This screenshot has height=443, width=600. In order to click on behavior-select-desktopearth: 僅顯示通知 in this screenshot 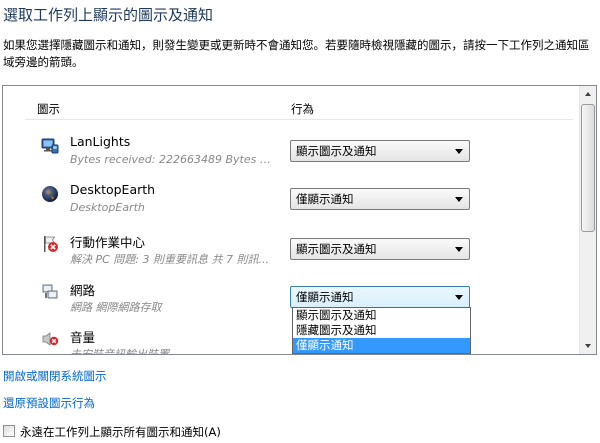, I will do `click(380, 199)`.